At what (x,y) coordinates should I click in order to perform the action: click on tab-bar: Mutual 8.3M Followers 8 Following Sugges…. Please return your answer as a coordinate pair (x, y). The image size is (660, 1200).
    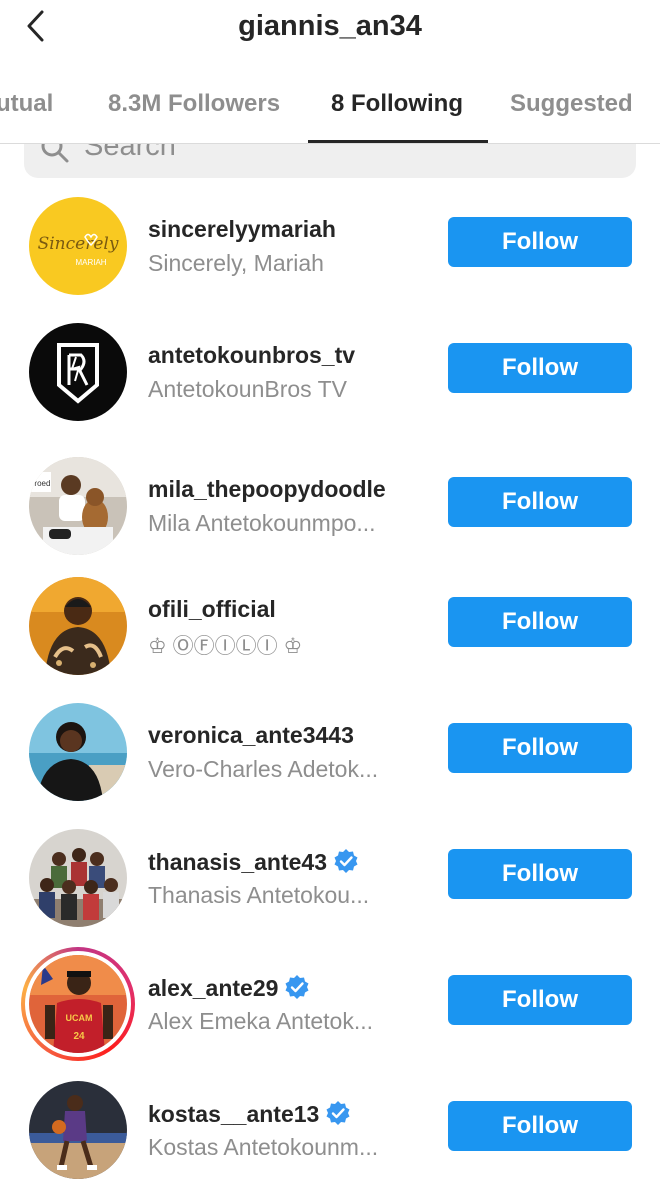
    Looking at the image, I should click on (330, 108).